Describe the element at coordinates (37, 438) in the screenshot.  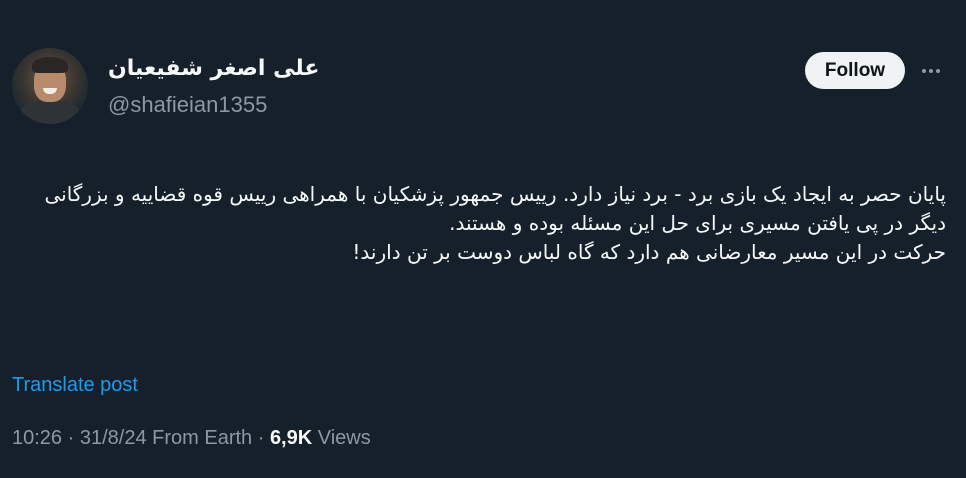
I see `tweet-time: 10:26` at that location.